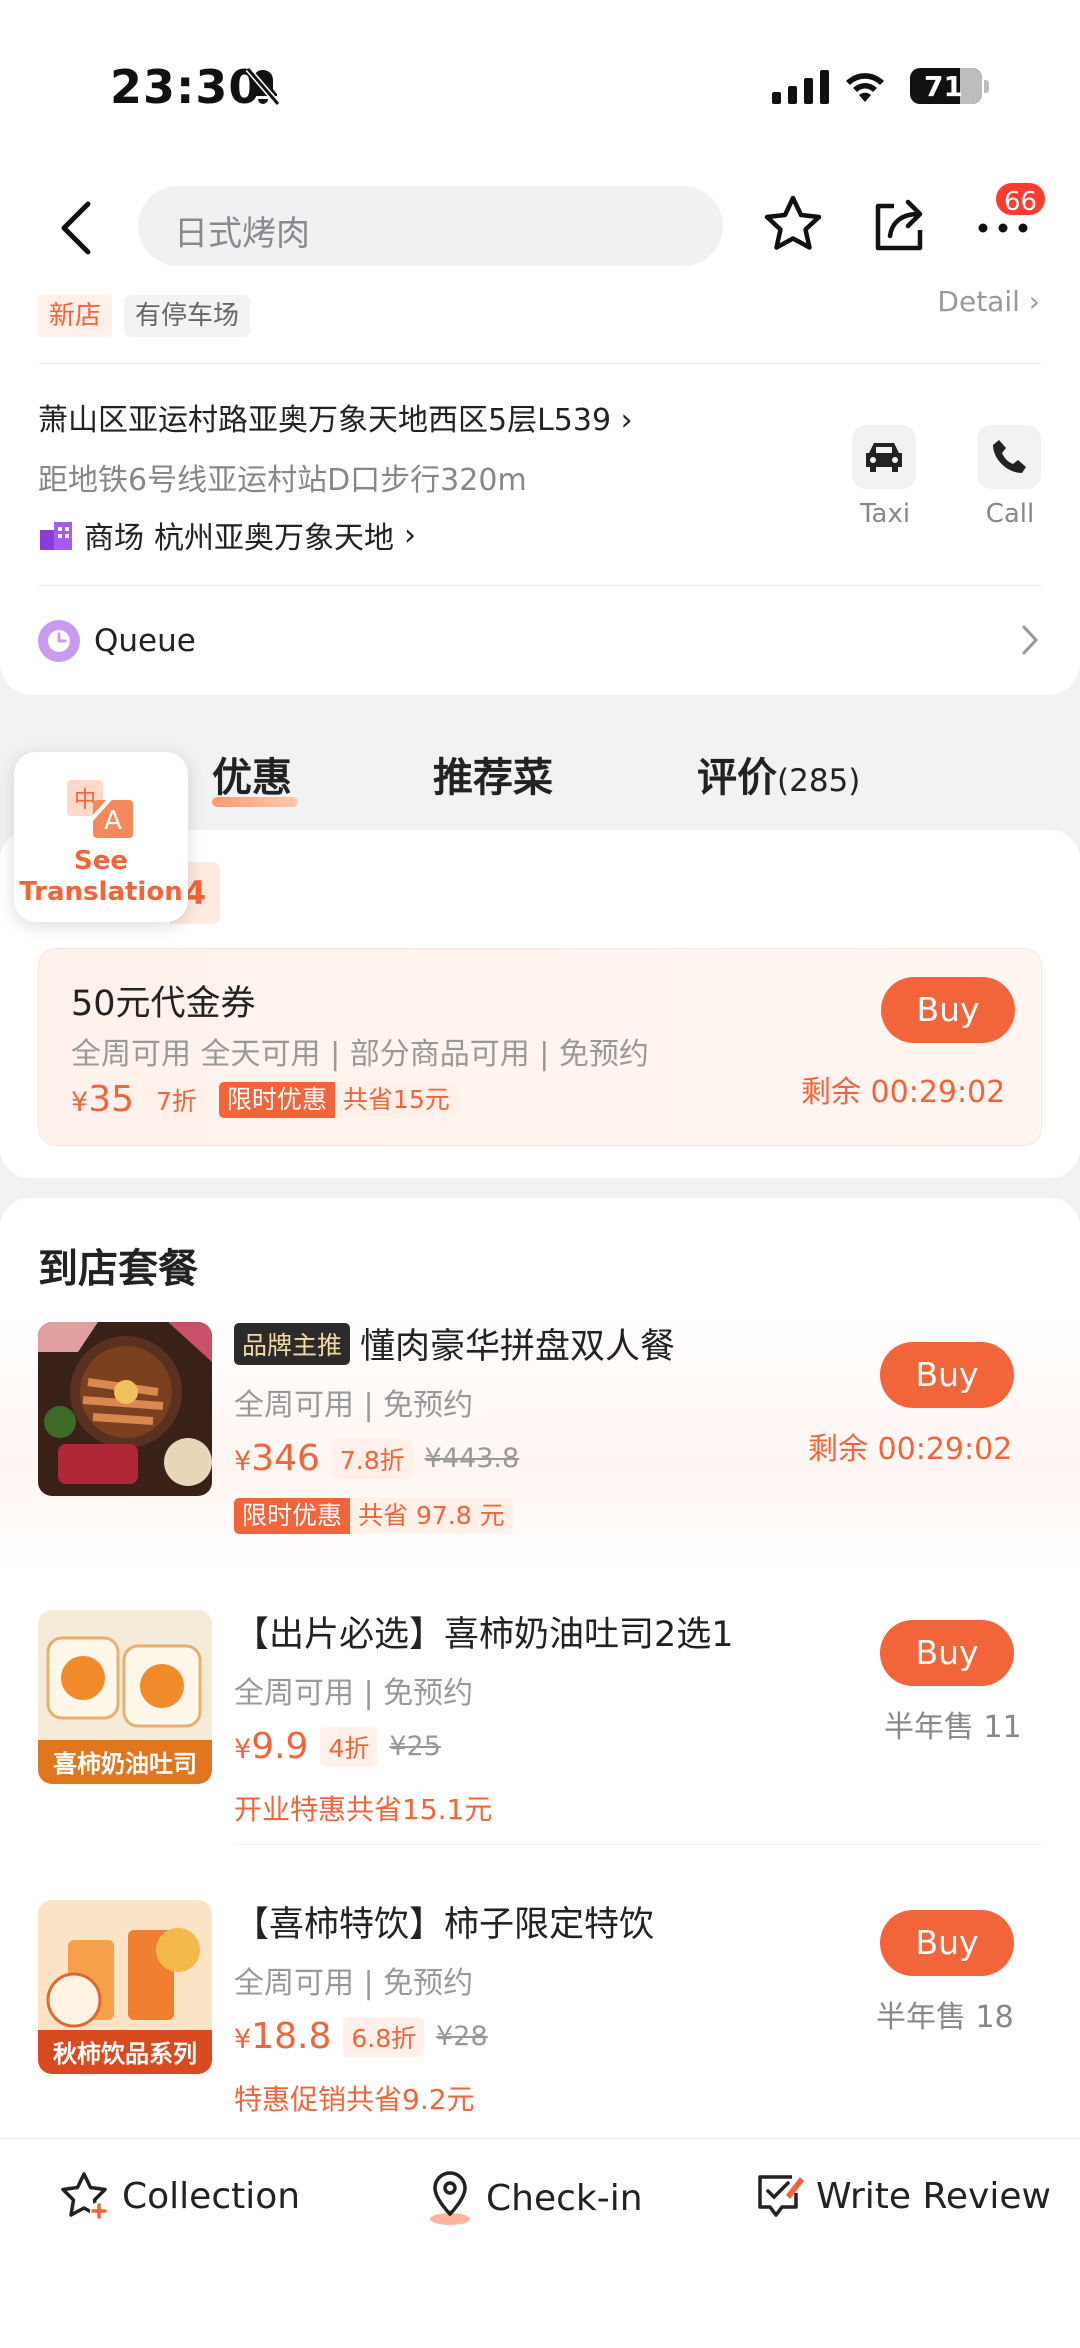 Image resolution: width=1080 pixels, height=2348 pixels. Describe the element at coordinates (472, 1458) in the screenshot. I see `meal-original-price: ¥443.8` at that location.